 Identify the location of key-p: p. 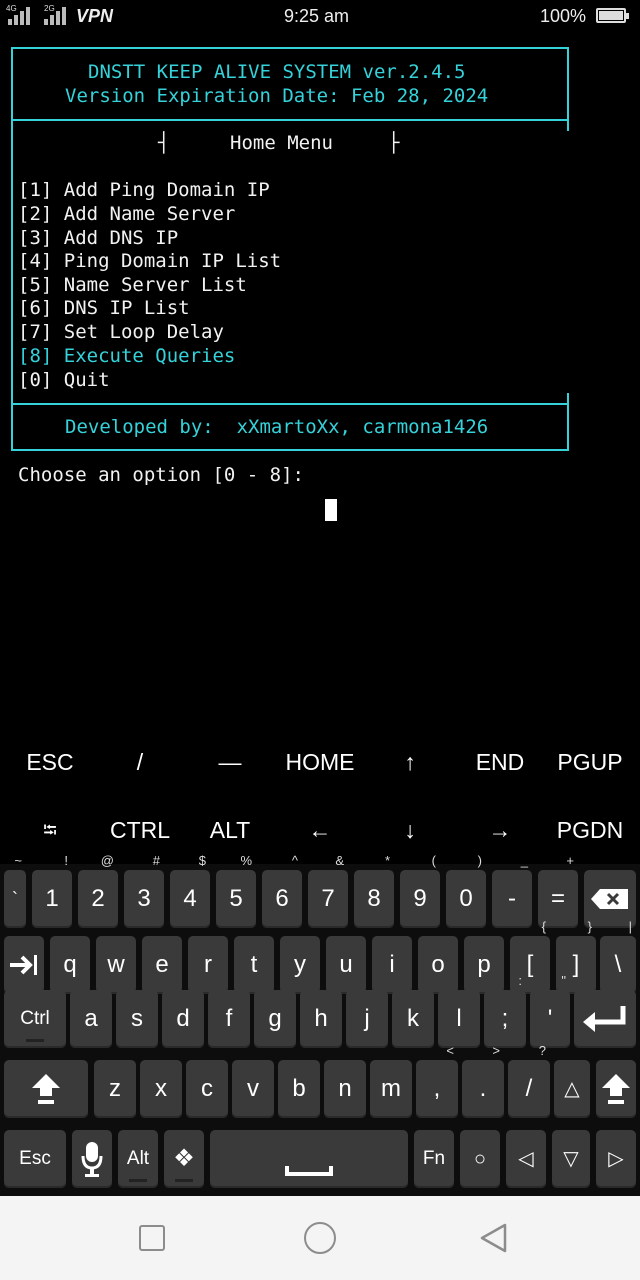
(484, 965).